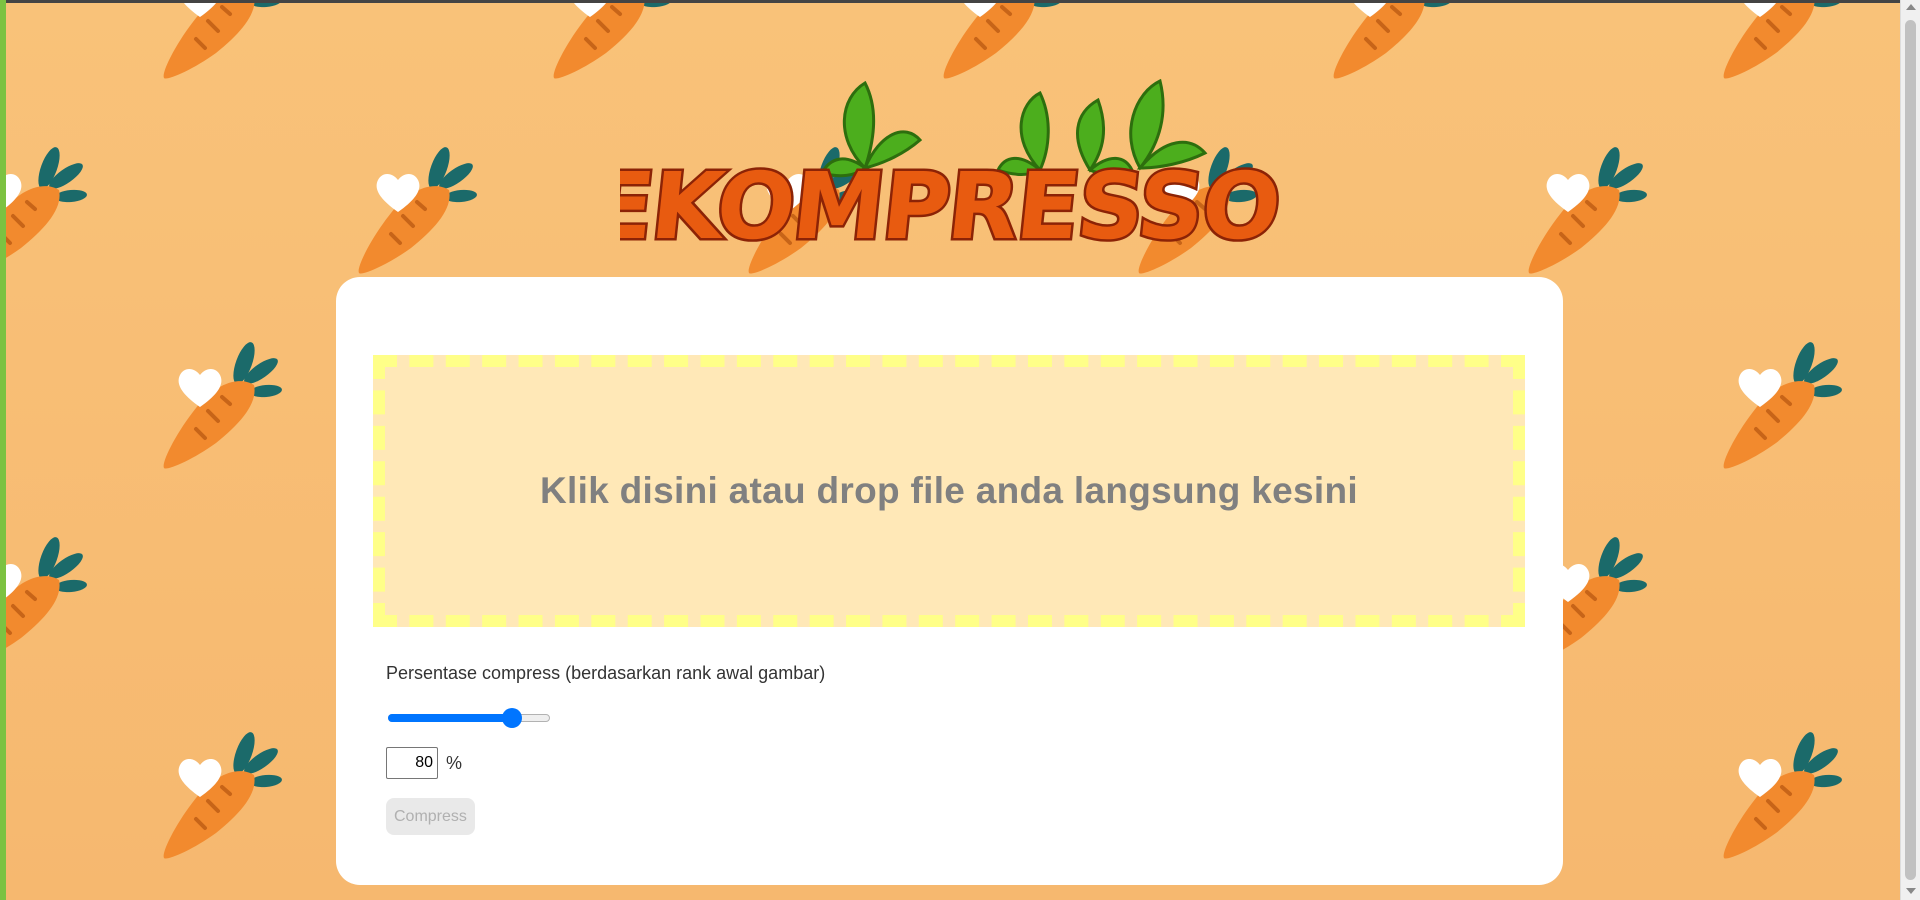  What do you see at coordinates (430, 816) in the screenshot?
I see `compress-button: Compress` at bounding box center [430, 816].